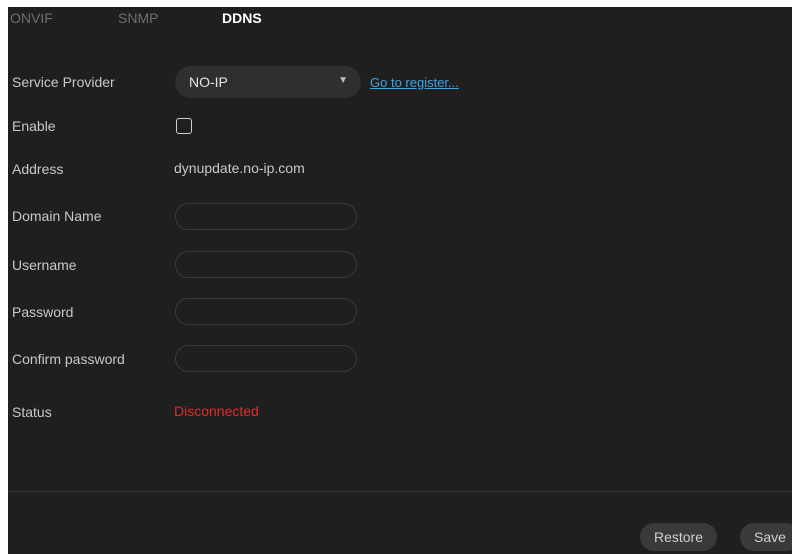 The image size is (792, 554). Describe the element at coordinates (31, 18) in the screenshot. I see `tab-onvif: ONVIF` at that location.